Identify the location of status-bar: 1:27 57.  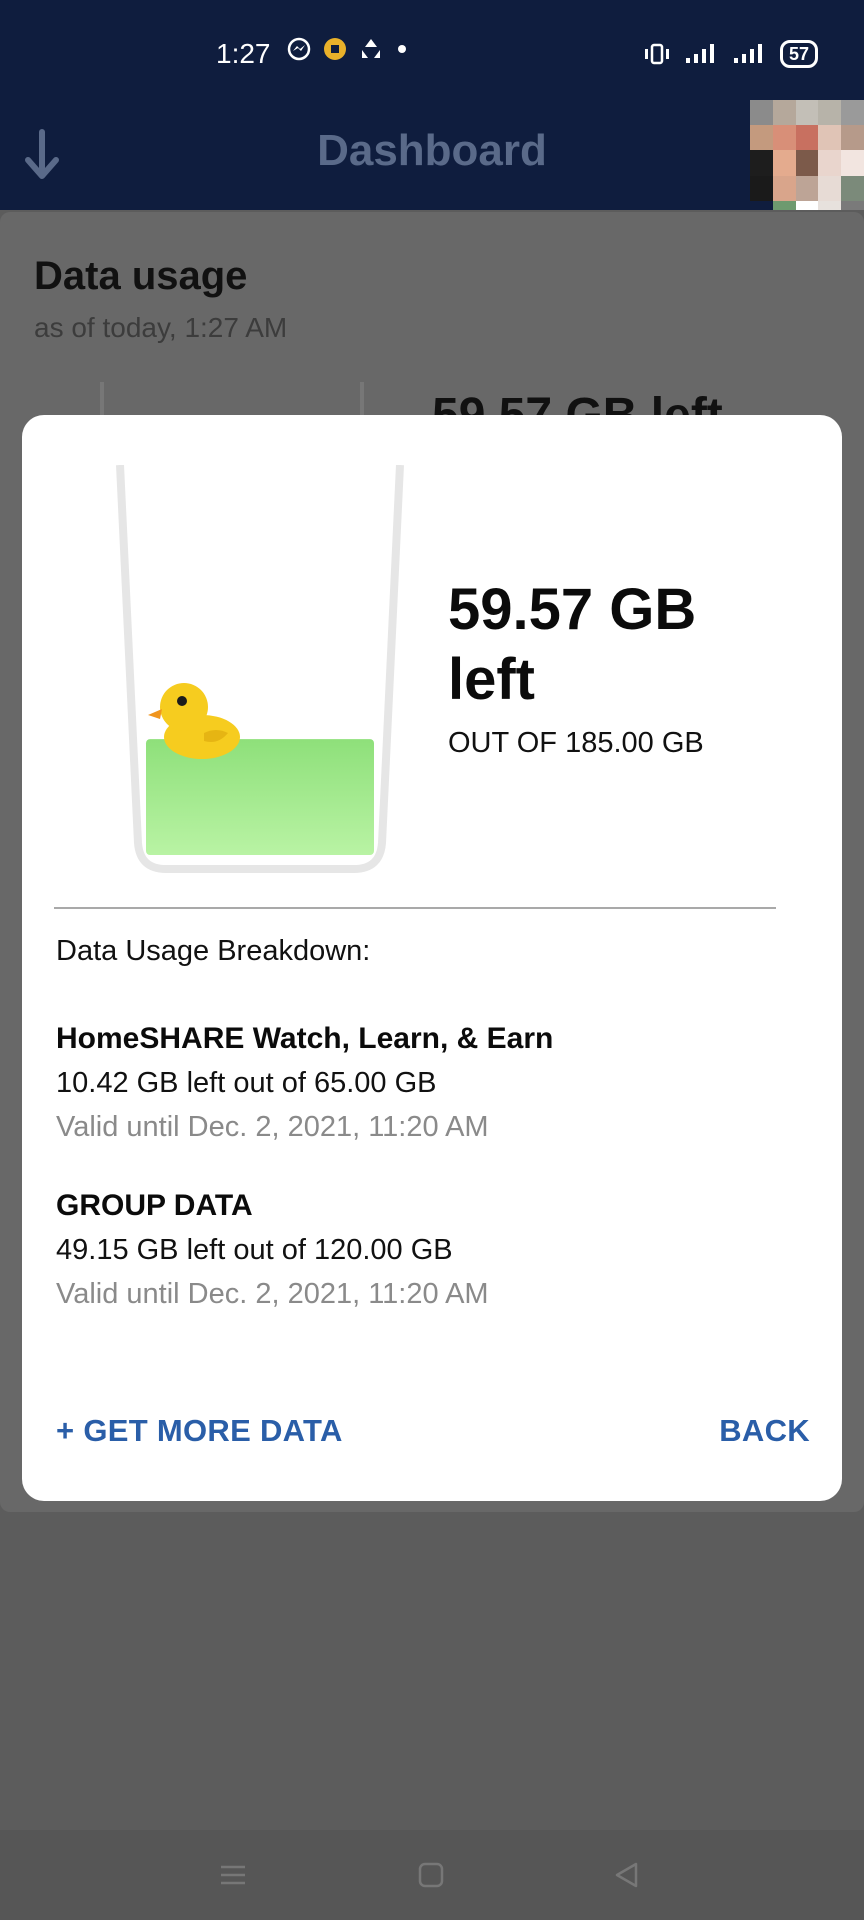
(432, 55).